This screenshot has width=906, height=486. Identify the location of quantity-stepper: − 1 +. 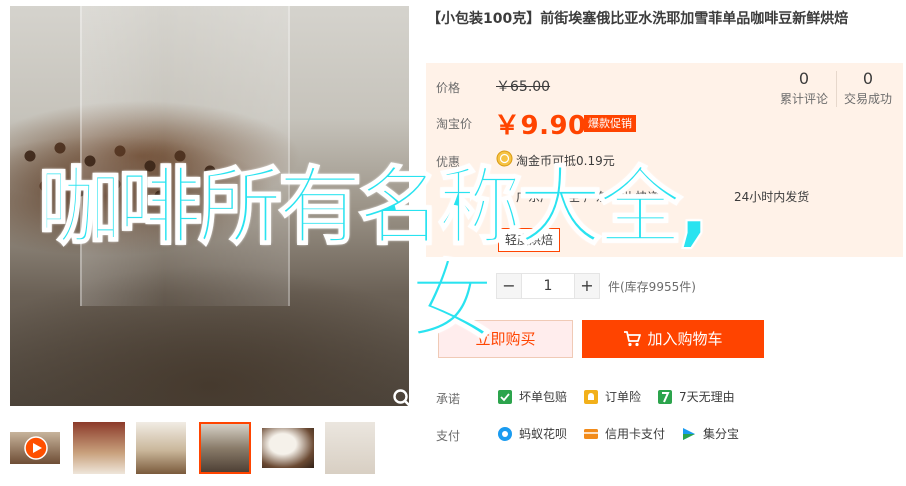
(548, 286).